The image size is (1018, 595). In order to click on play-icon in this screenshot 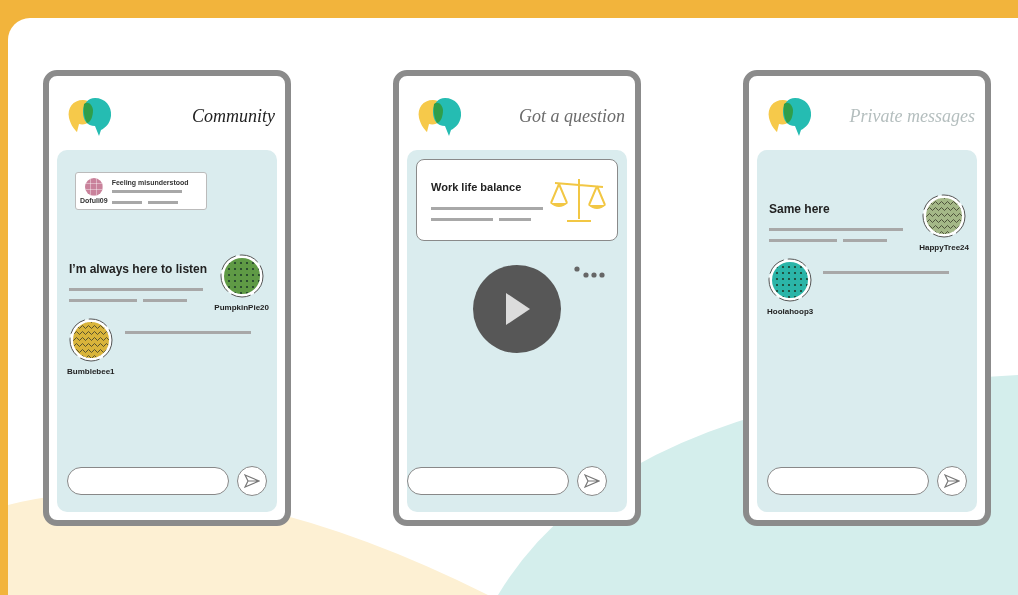, I will do `click(517, 309)`.